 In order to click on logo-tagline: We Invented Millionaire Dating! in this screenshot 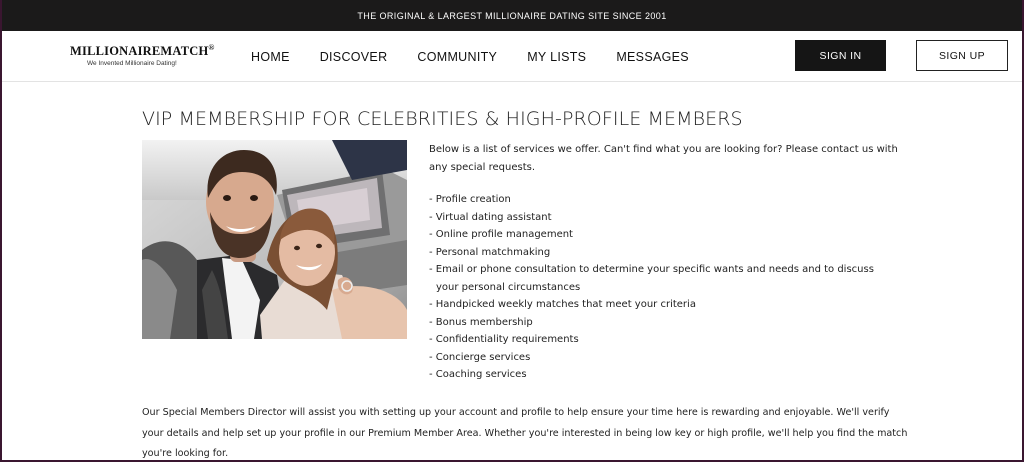, I will do `click(132, 64)`.